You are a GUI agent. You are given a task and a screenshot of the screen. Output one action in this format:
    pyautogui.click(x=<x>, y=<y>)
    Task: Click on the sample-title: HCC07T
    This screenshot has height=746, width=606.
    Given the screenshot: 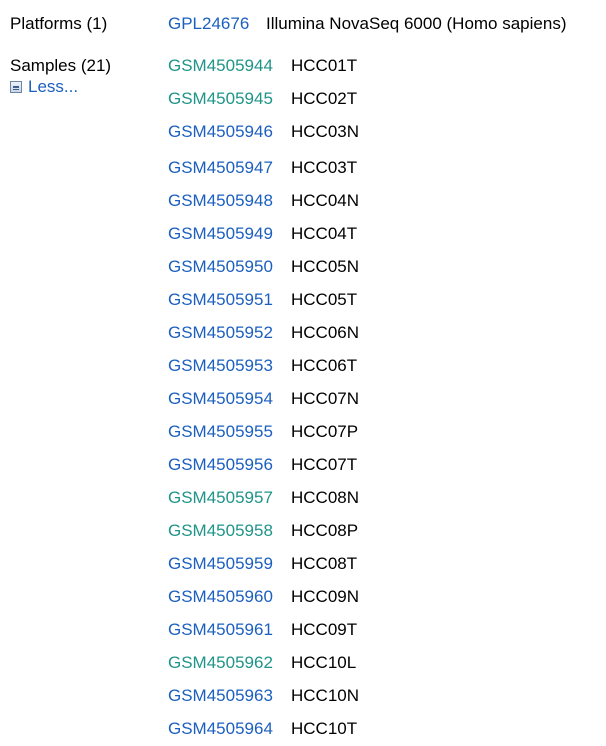 What is the action you would take?
    pyautogui.click(x=324, y=464)
    